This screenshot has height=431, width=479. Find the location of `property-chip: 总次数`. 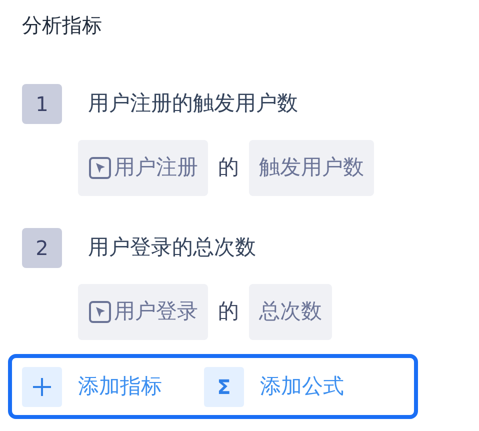

property-chip: 总次数 is located at coordinates (290, 312).